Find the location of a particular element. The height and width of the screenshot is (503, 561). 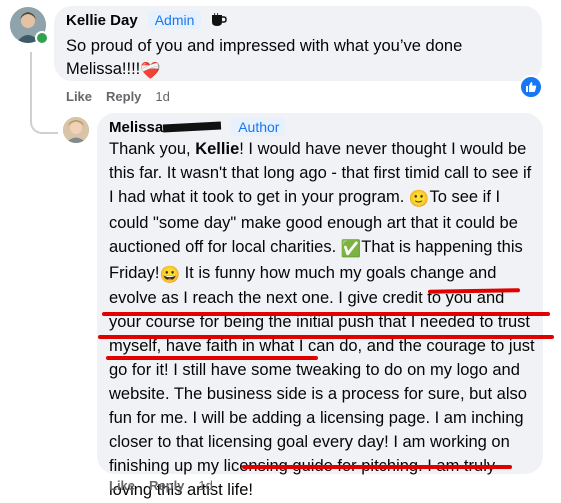

author-name-kellie: Kellie Day is located at coordinates (102, 20).